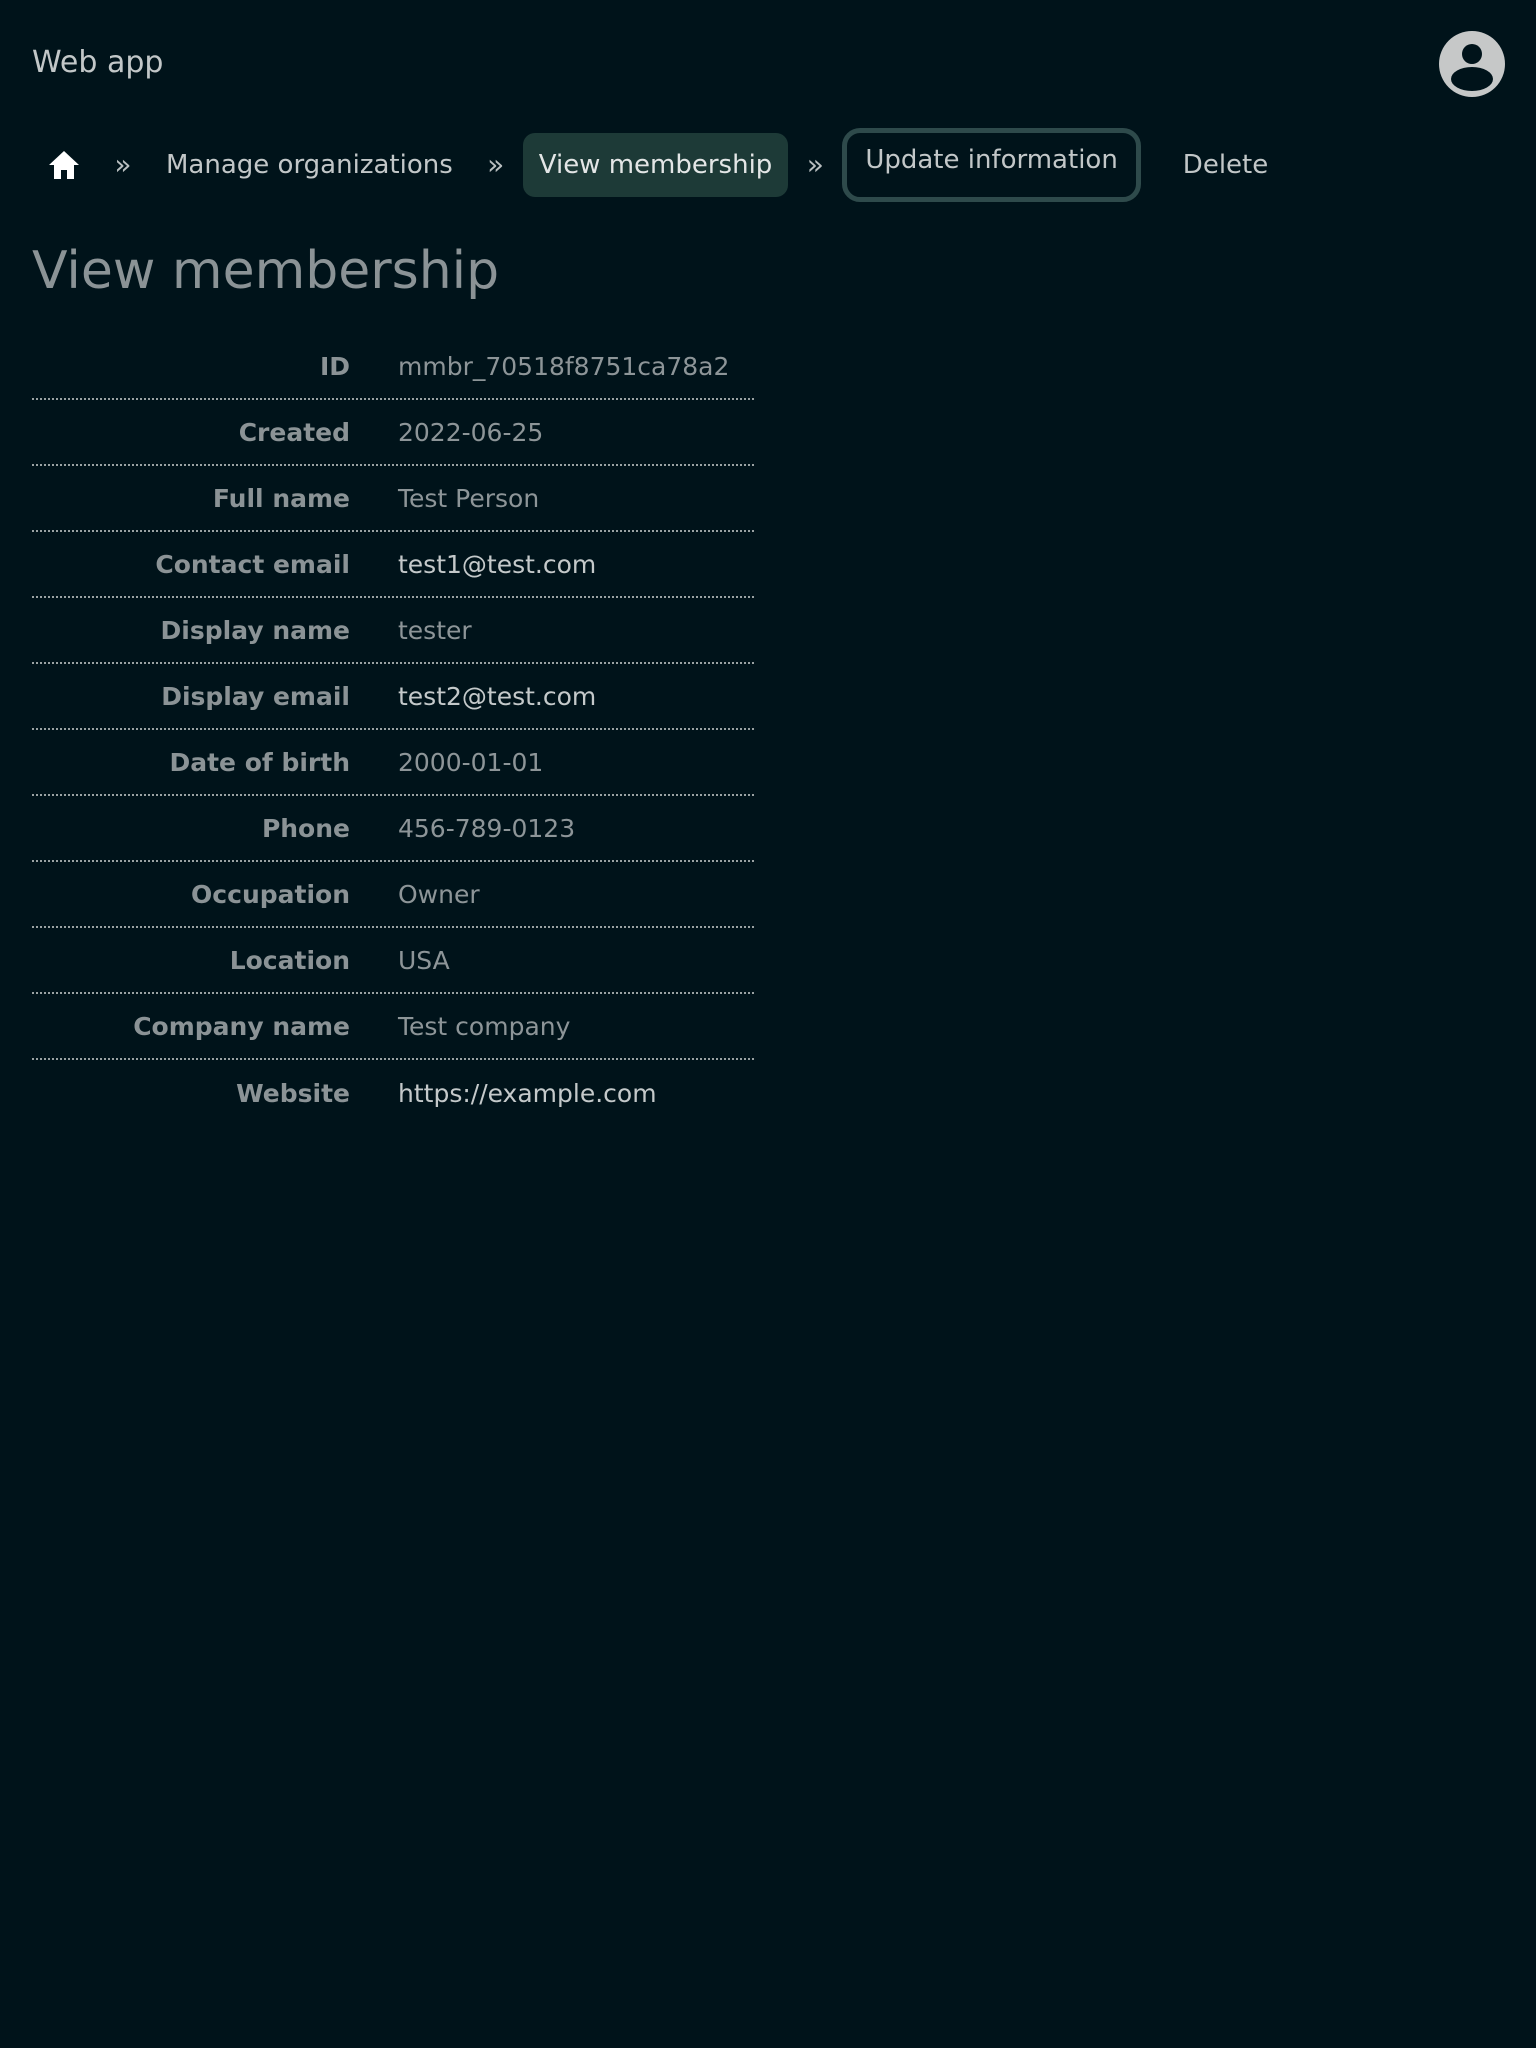 This screenshot has height=2048, width=1536. Describe the element at coordinates (293, 1093) in the screenshot. I see `detail-label: Website` at that location.